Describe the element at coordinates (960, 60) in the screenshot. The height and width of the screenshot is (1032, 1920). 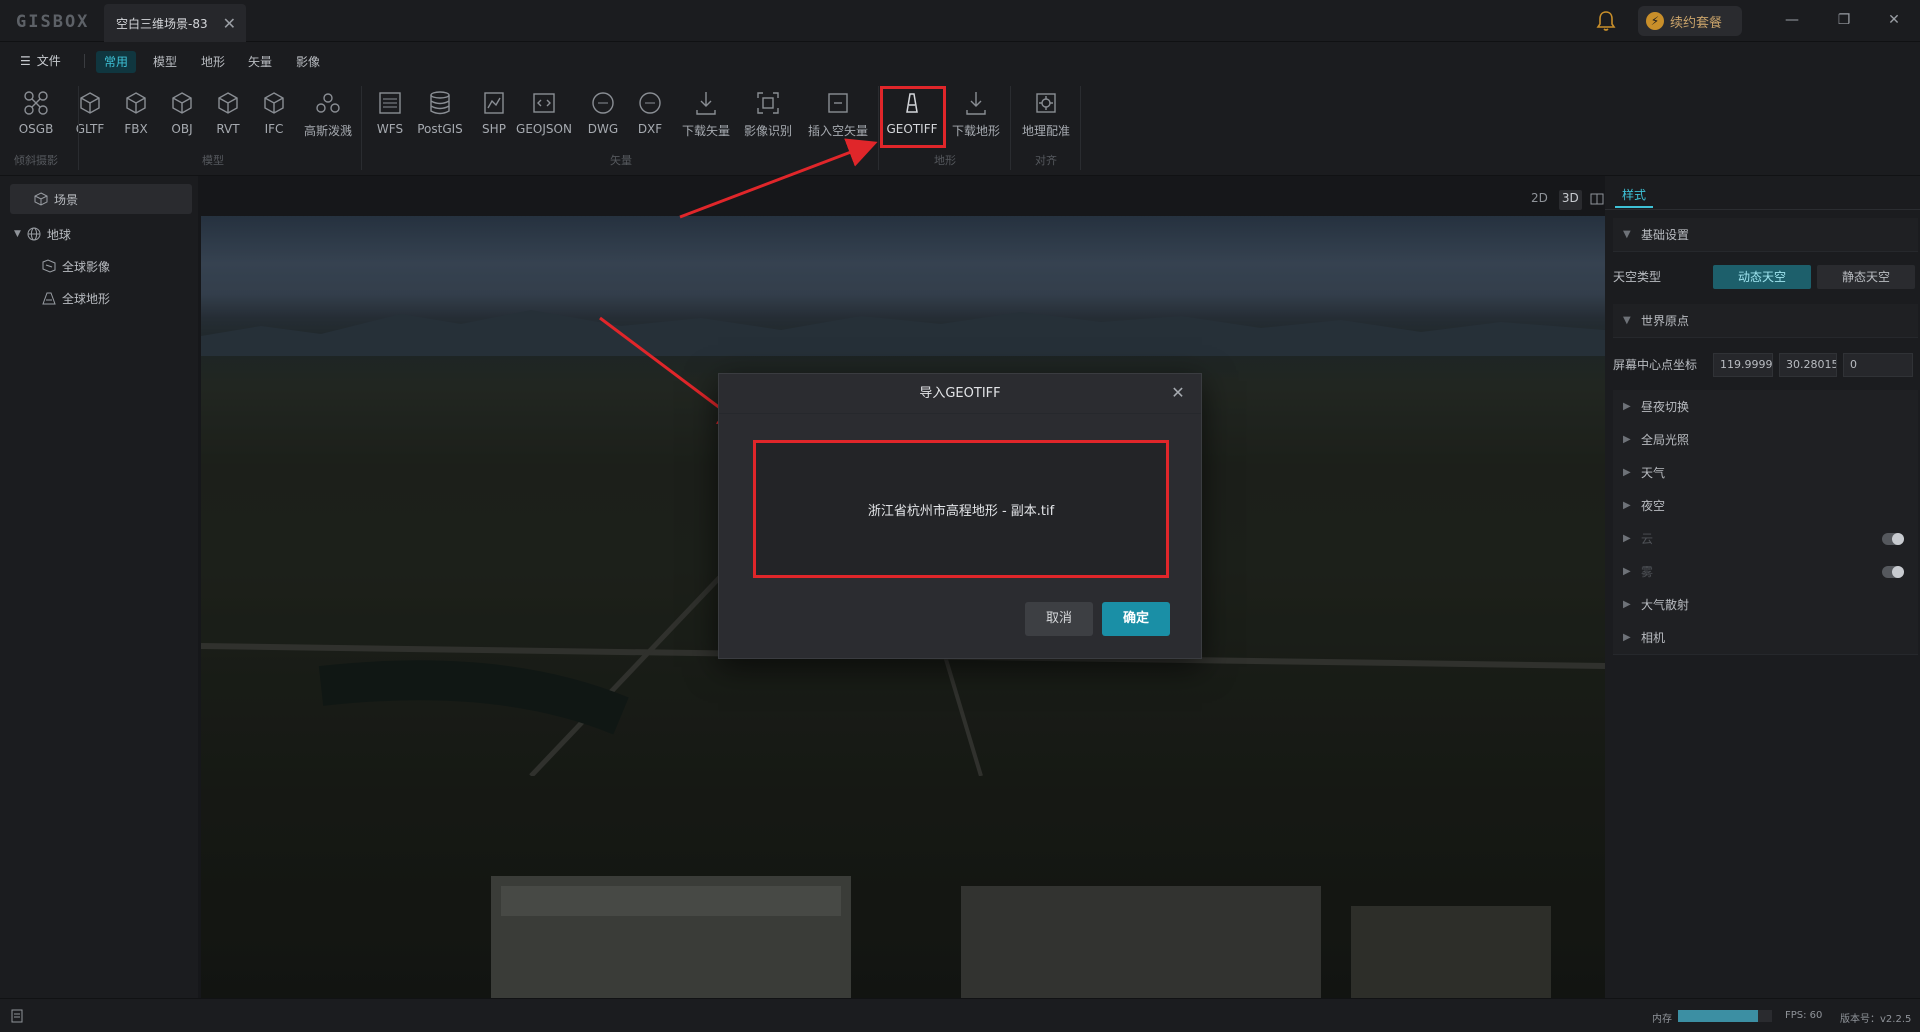
I see `ribbon-tabs: ☰ 文件 常用 模型 地形 矢量 影像` at that location.